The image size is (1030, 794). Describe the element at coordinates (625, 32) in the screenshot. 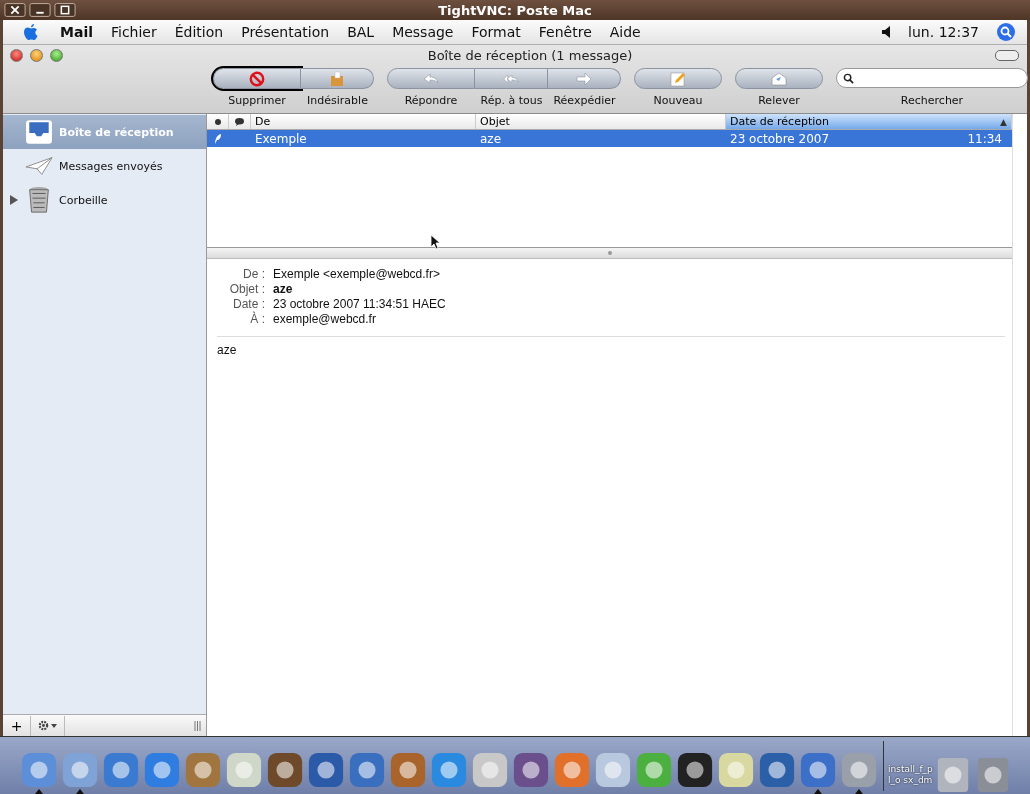

I see `menu-item: Aide` at that location.